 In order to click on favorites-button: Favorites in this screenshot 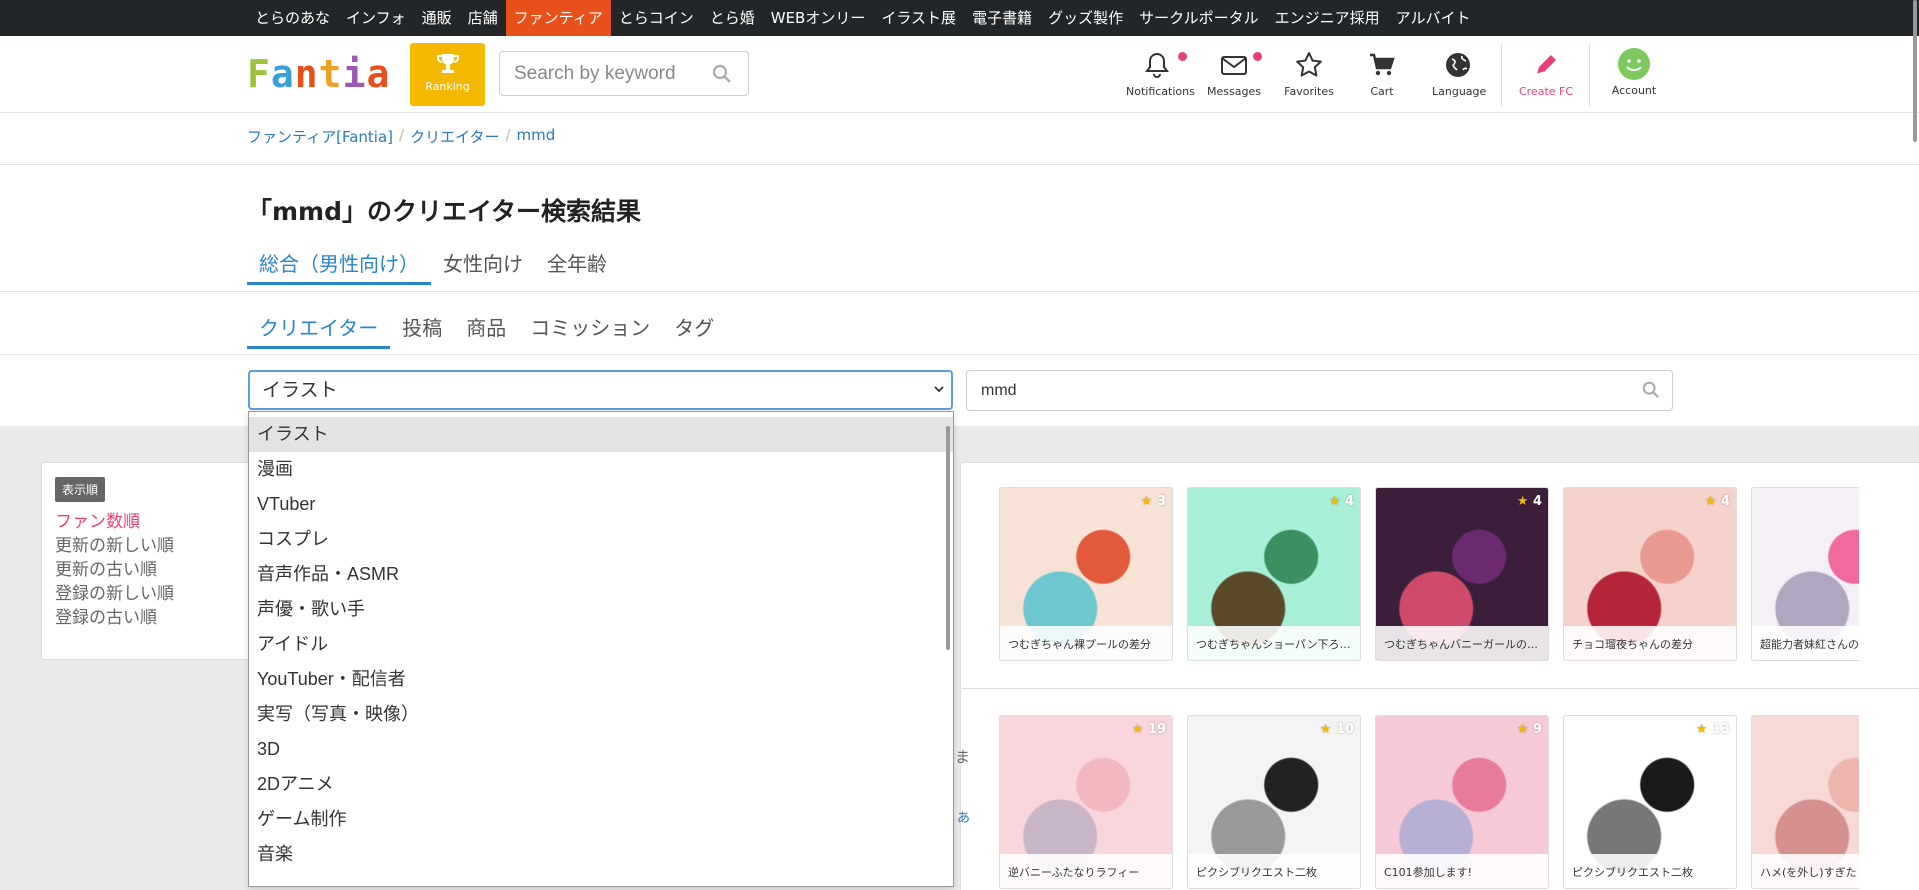, I will do `click(1309, 74)`.